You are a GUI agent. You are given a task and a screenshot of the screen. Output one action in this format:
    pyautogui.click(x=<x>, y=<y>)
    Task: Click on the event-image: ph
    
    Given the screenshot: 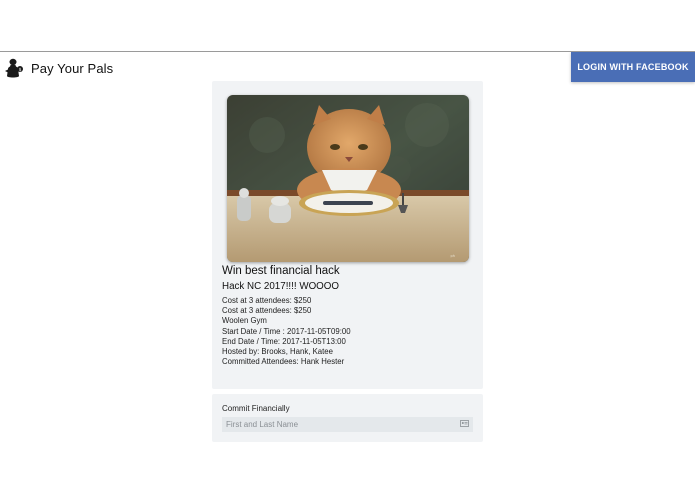 What is the action you would take?
    pyautogui.click(x=348, y=178)
    